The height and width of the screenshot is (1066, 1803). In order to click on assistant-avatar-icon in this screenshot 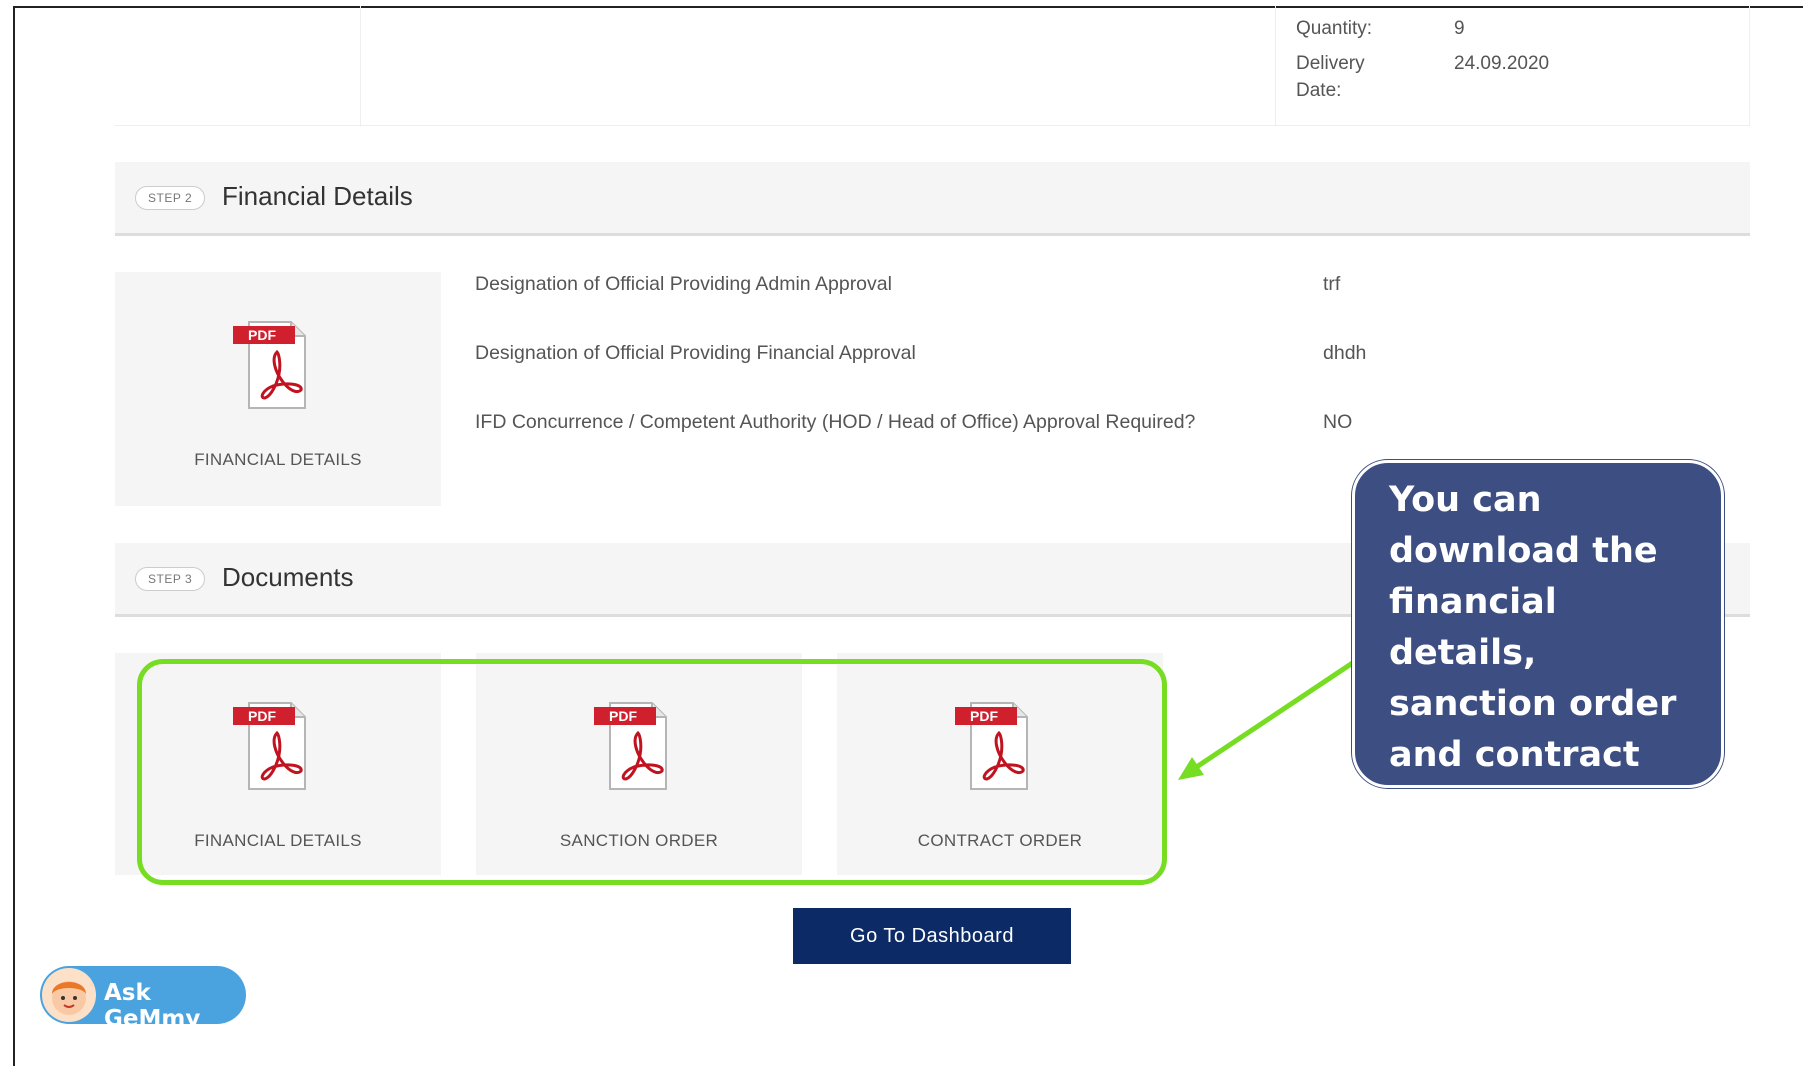, I will do `click(69, 995)`.